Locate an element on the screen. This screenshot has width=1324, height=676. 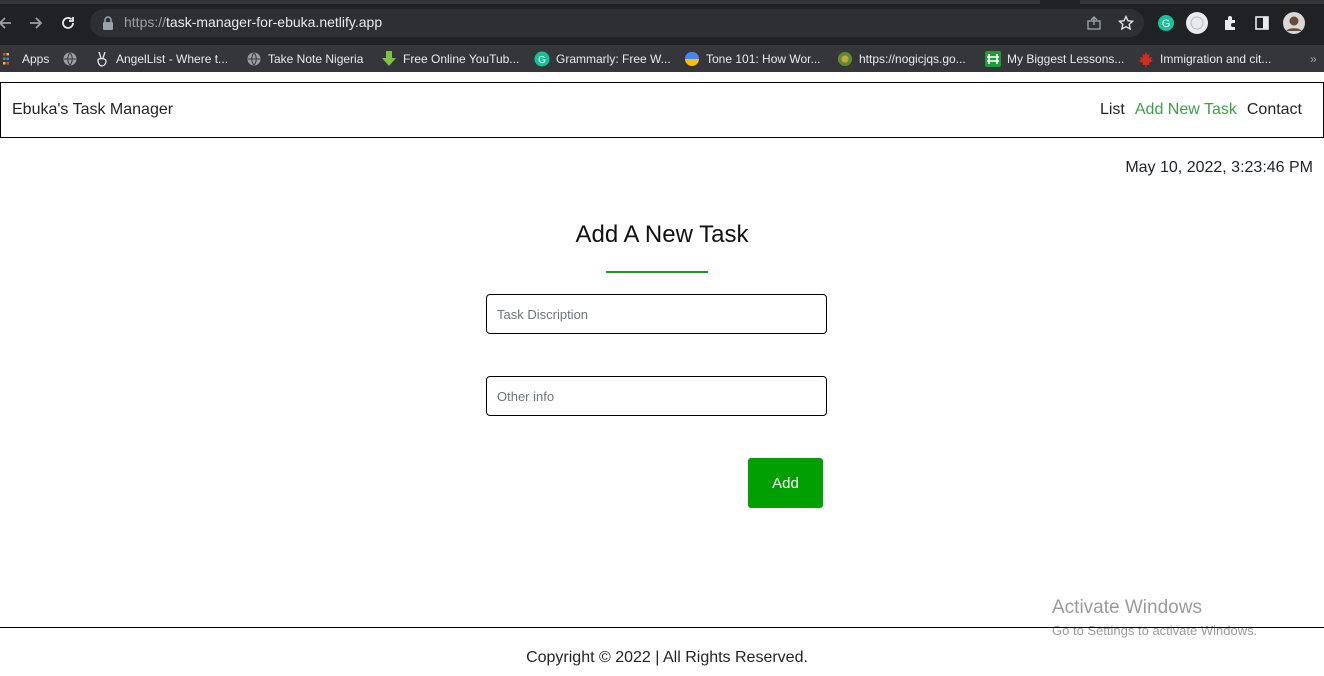
star-icon is located at coordinates (1126, 23).